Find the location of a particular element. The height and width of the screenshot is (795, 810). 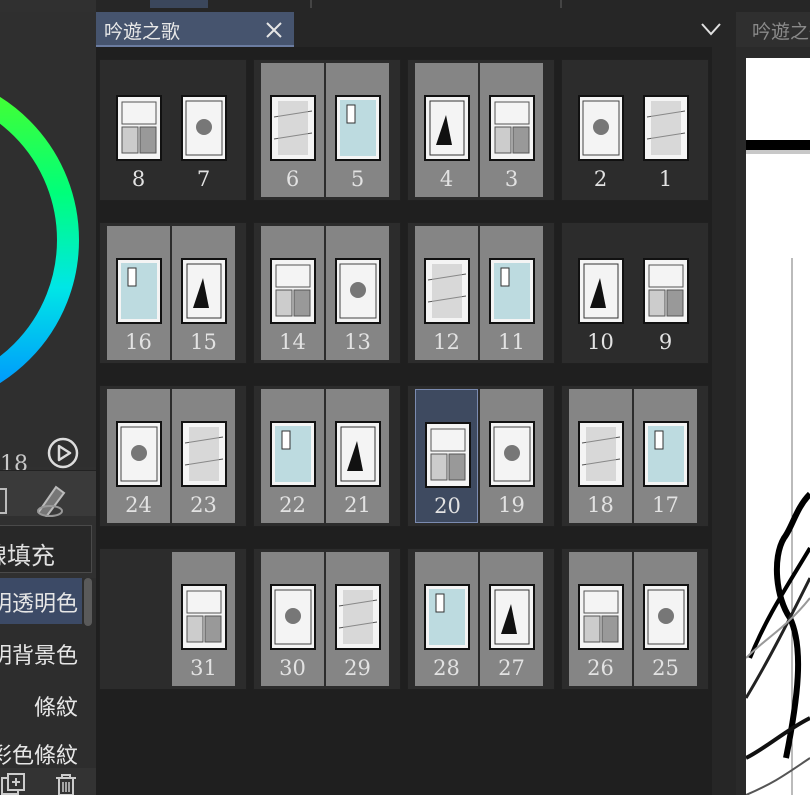

page-grid-scrollbar is located at coordinates (724, 421).